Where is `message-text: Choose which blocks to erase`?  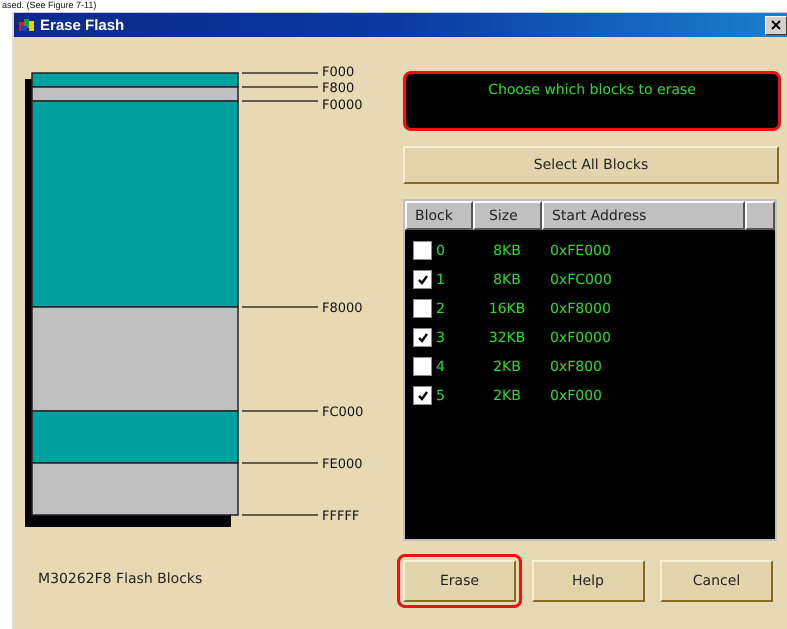 message-text: Choose which blocks to erase is located at coordinates (592, 91).